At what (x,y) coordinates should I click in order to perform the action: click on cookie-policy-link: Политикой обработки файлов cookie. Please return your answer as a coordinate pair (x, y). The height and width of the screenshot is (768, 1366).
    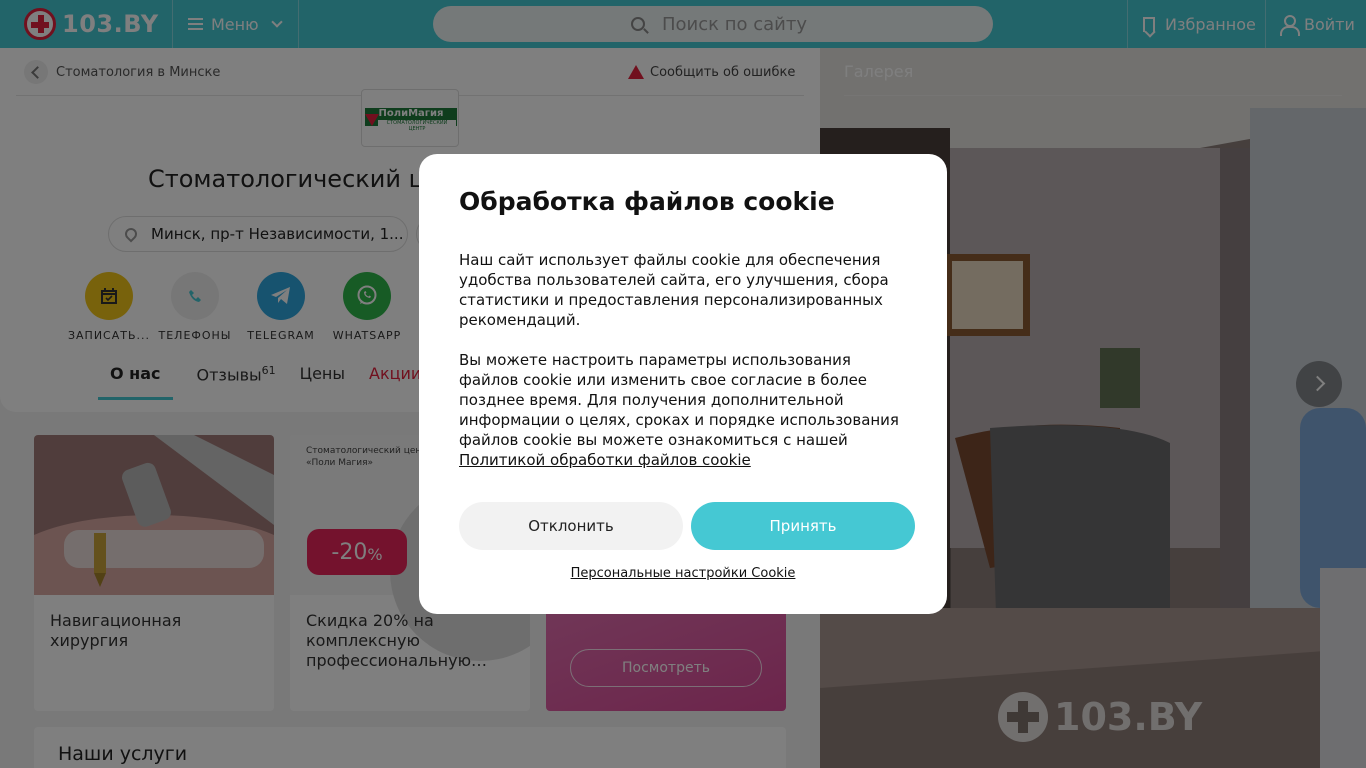
    Looking at the image, I should click on (605, 460).